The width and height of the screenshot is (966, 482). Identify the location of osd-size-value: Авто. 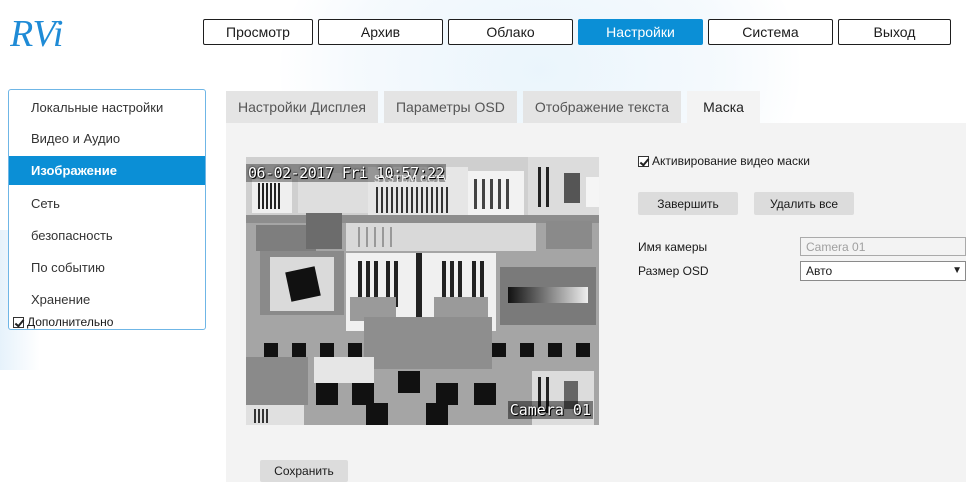
(819, 271).